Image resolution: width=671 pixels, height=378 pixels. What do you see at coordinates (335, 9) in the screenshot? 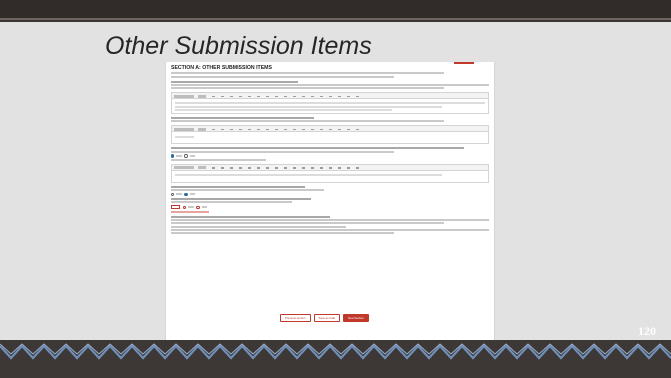
I see `top-band` at bounding box center [335, 9].